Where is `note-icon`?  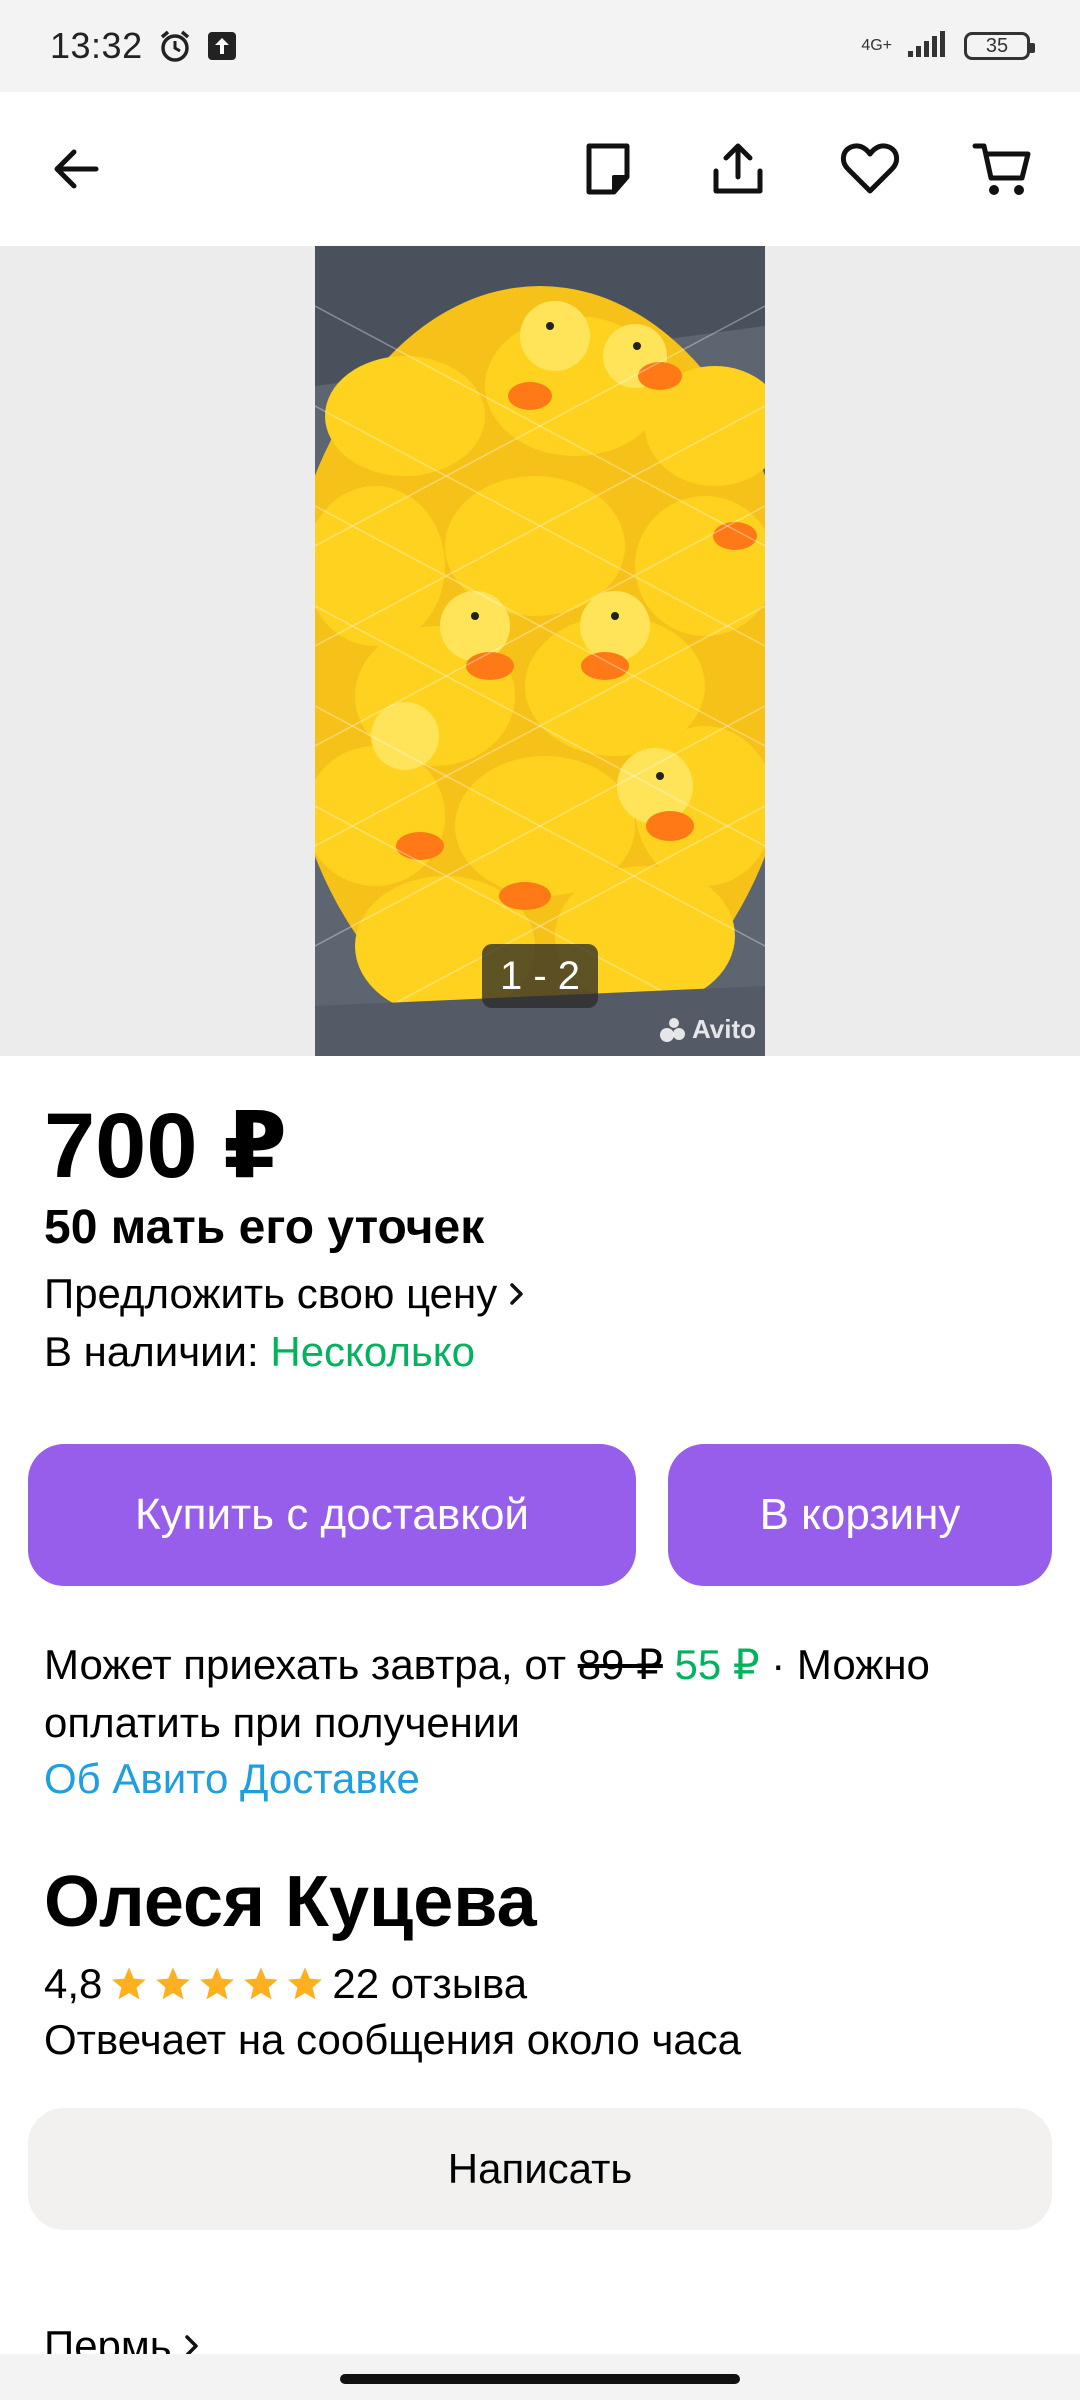 note-icon is located at coordinates (608, 169).